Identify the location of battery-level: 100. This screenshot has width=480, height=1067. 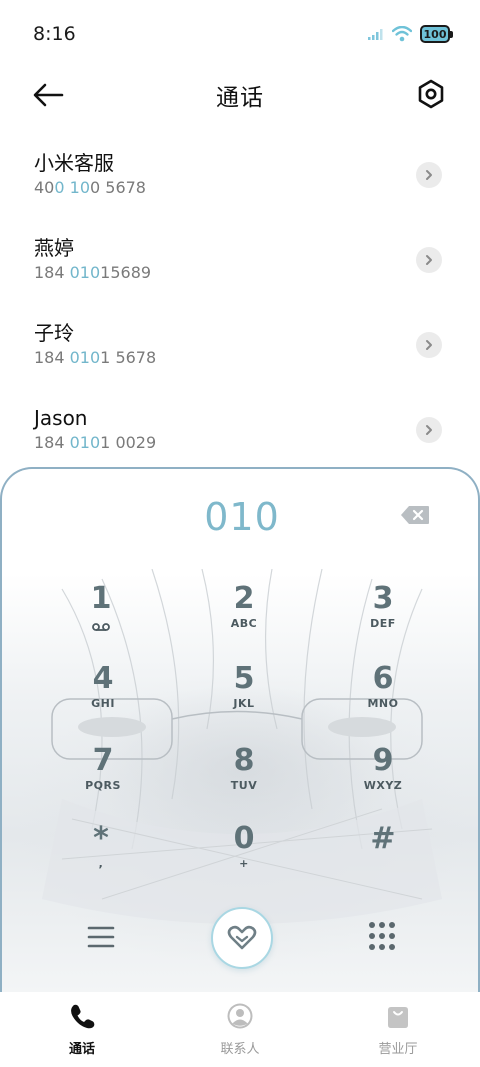
(435, 34).